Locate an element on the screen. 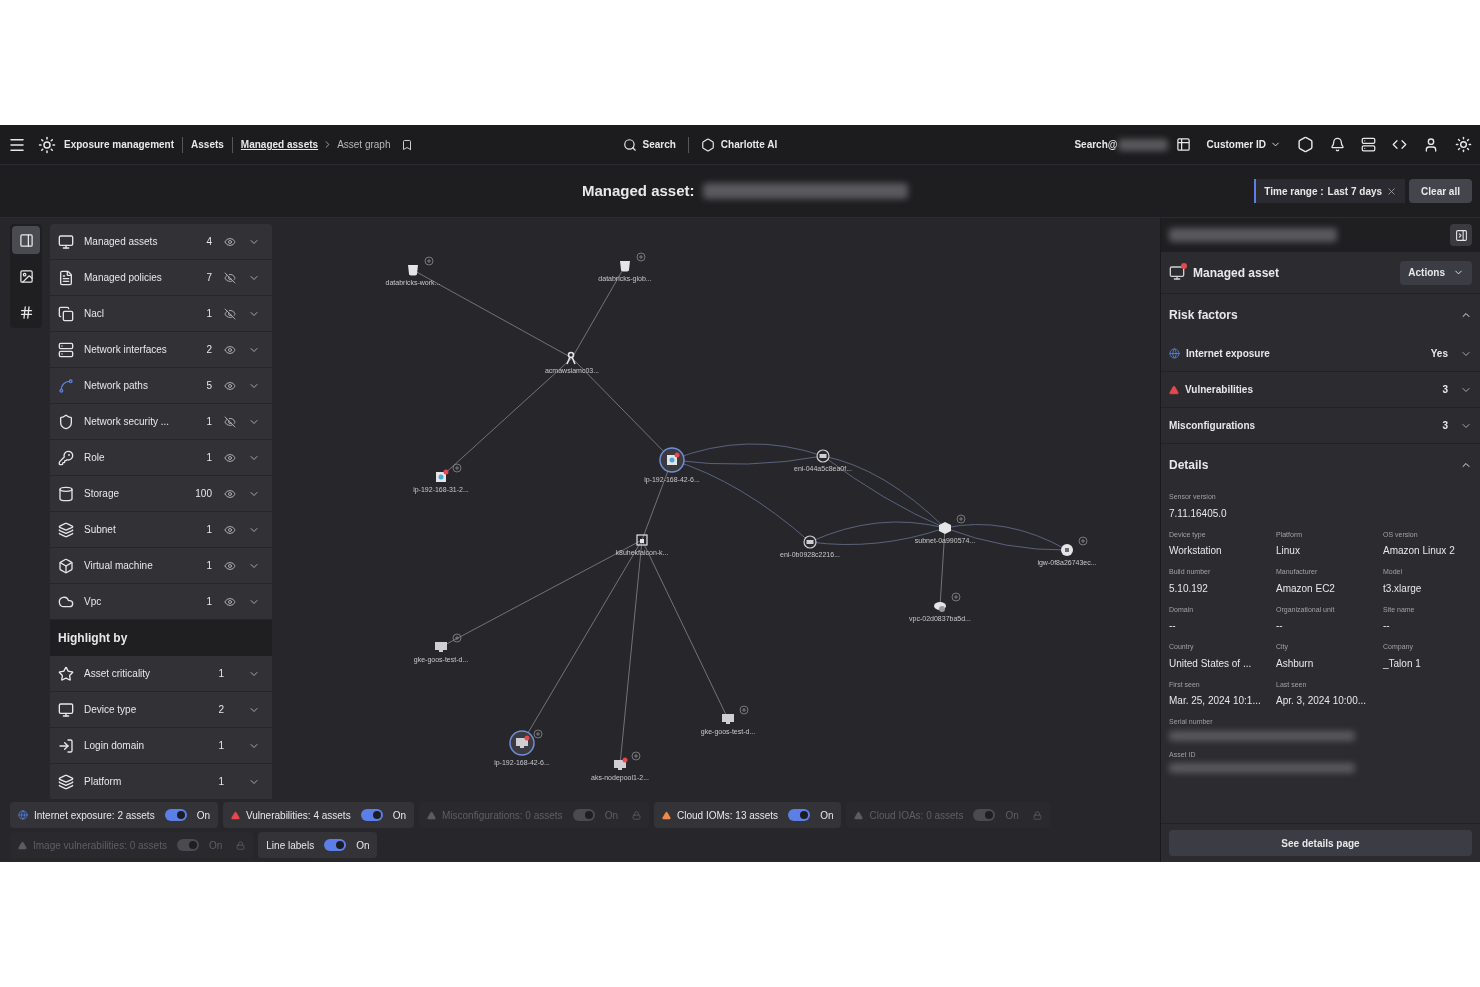  section-title: Risk factors is located at coordinates (1204, 315).